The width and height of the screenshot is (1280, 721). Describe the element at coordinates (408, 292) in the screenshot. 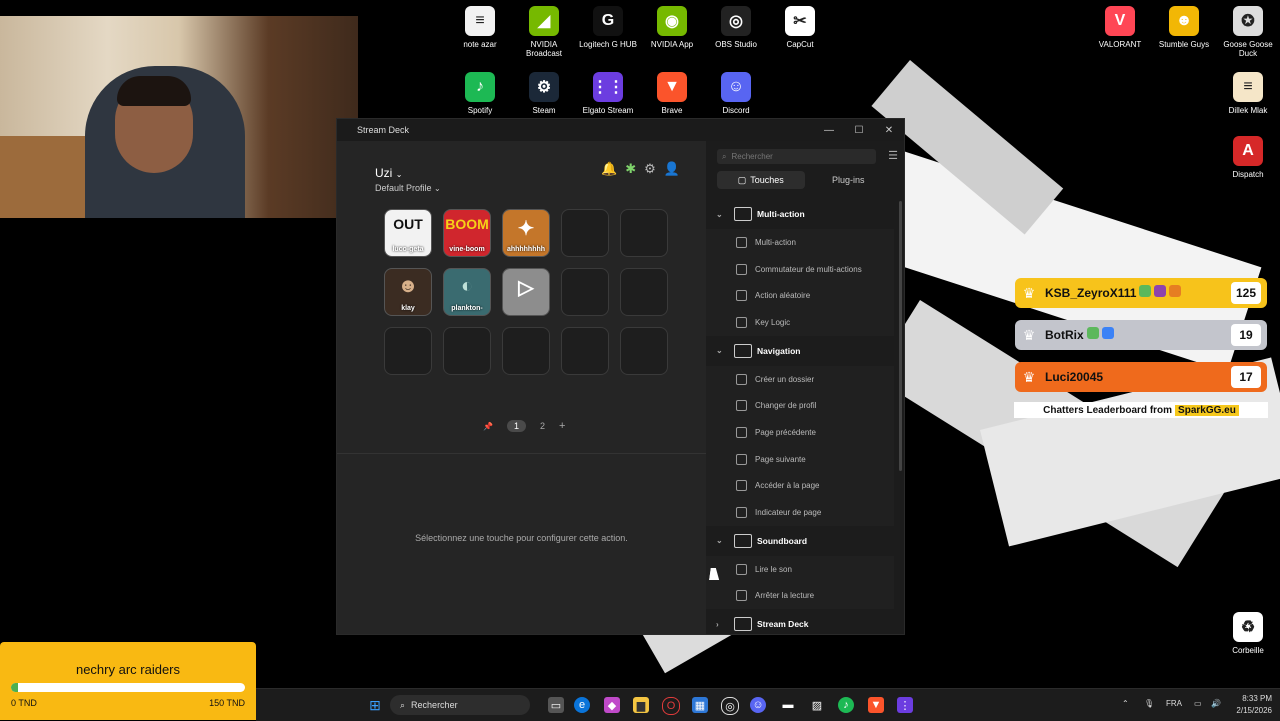

I see `deck-key: ☻ klay` at that location.